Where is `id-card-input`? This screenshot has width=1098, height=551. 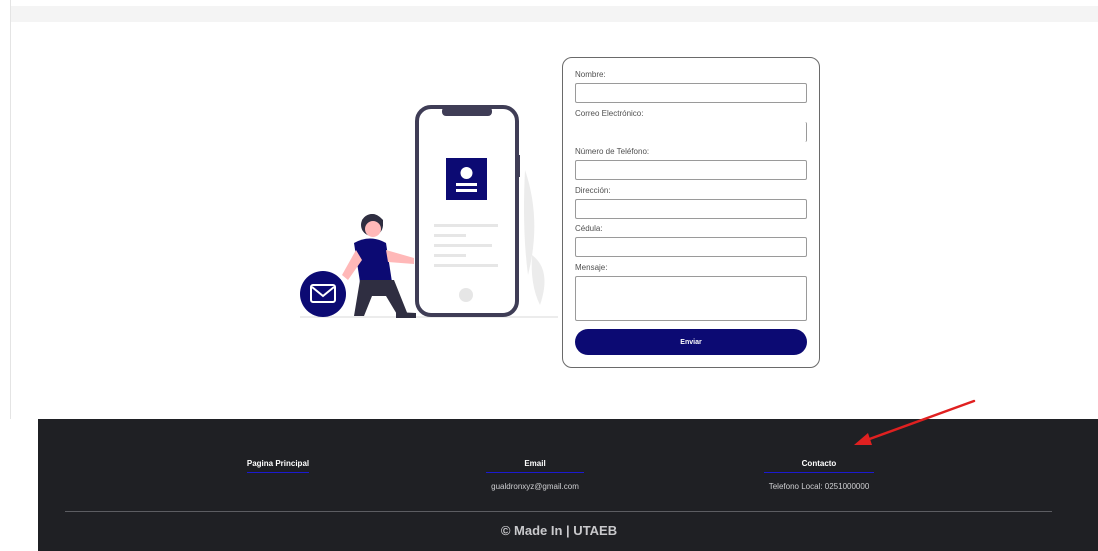
id-card-input is located at coordinates (691, 247).